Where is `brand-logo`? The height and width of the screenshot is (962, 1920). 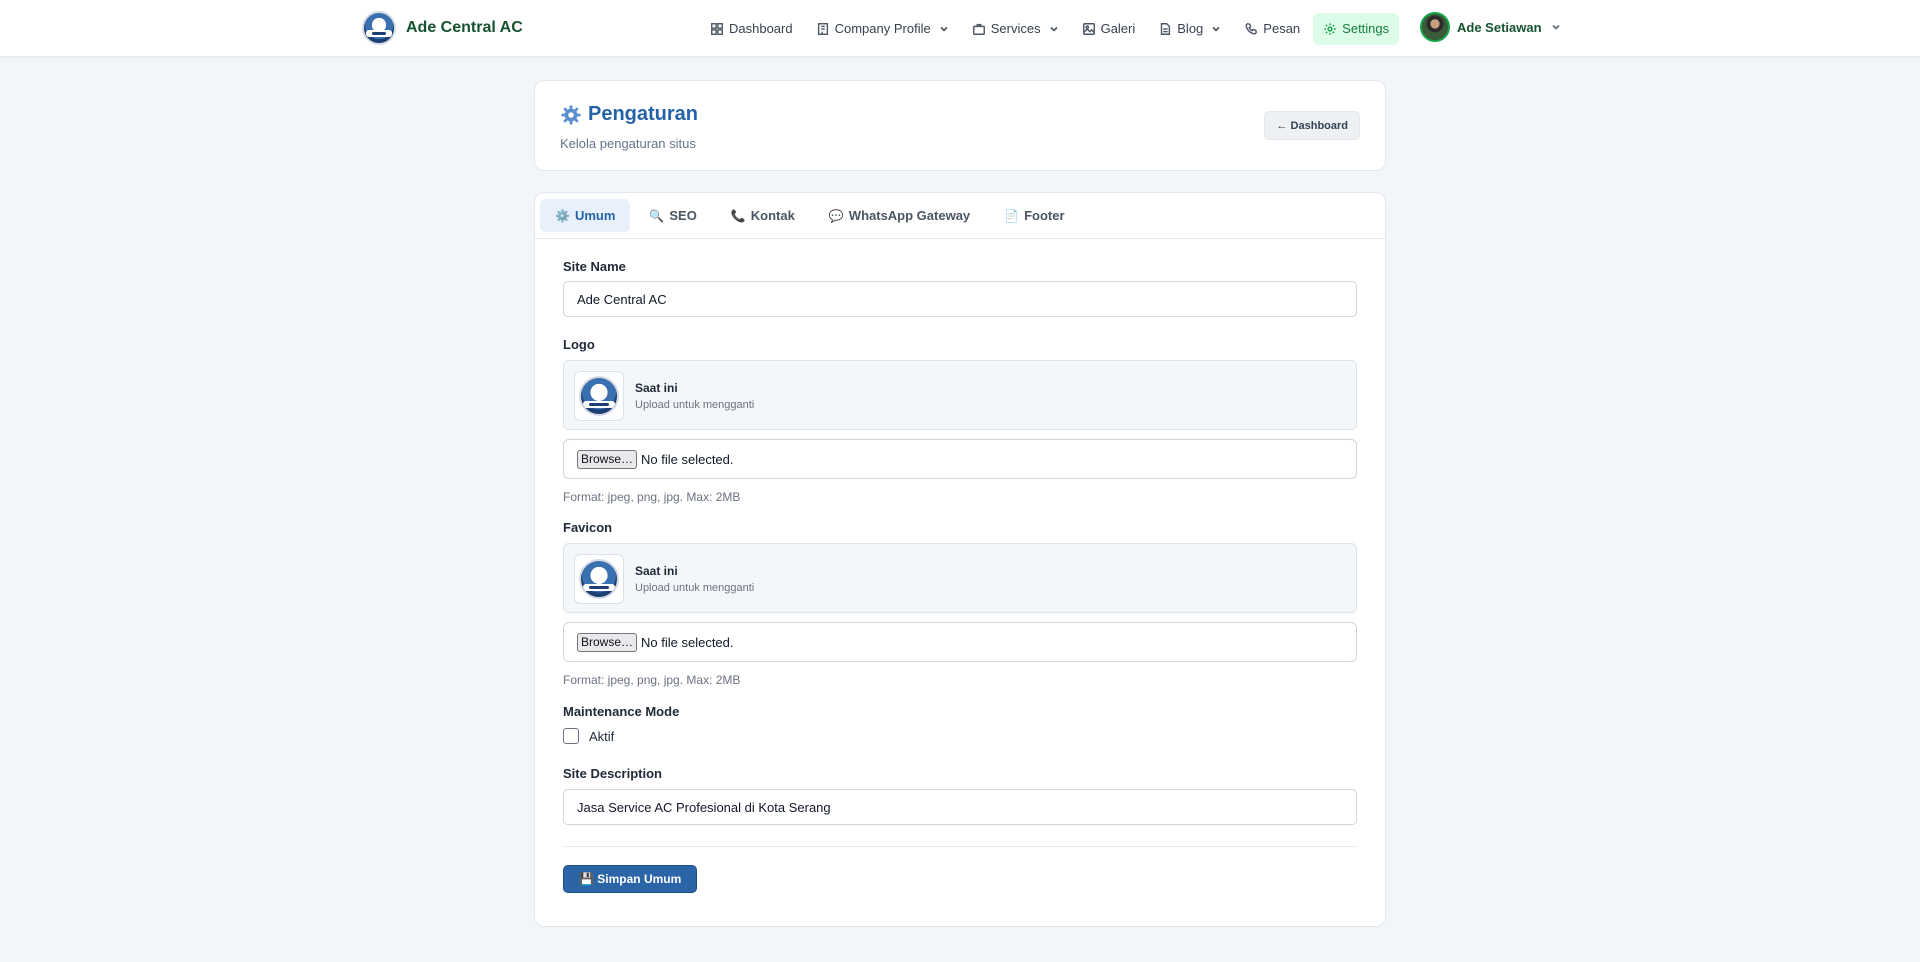 brand-logo is located at coordinates (379, 28).